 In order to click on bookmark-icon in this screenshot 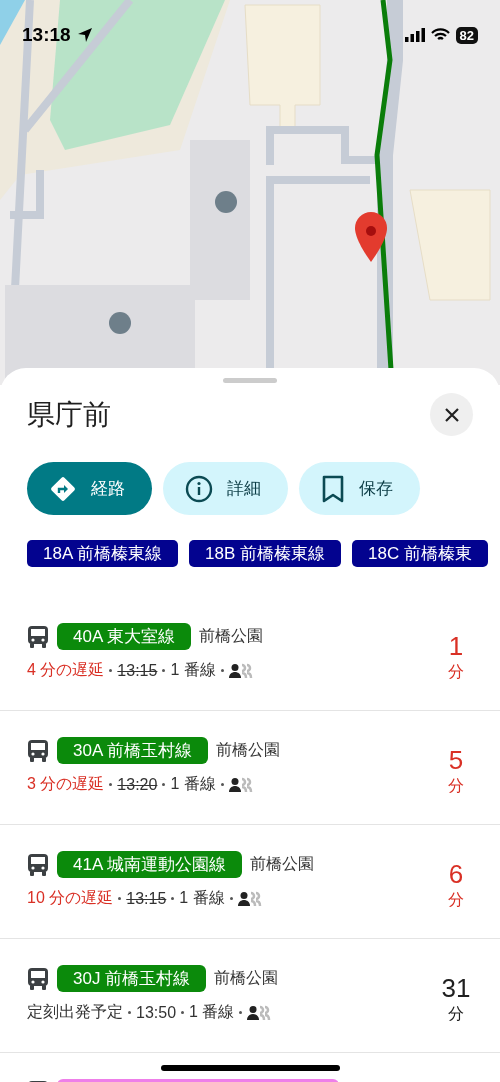, I will do `click(333, 488)`.